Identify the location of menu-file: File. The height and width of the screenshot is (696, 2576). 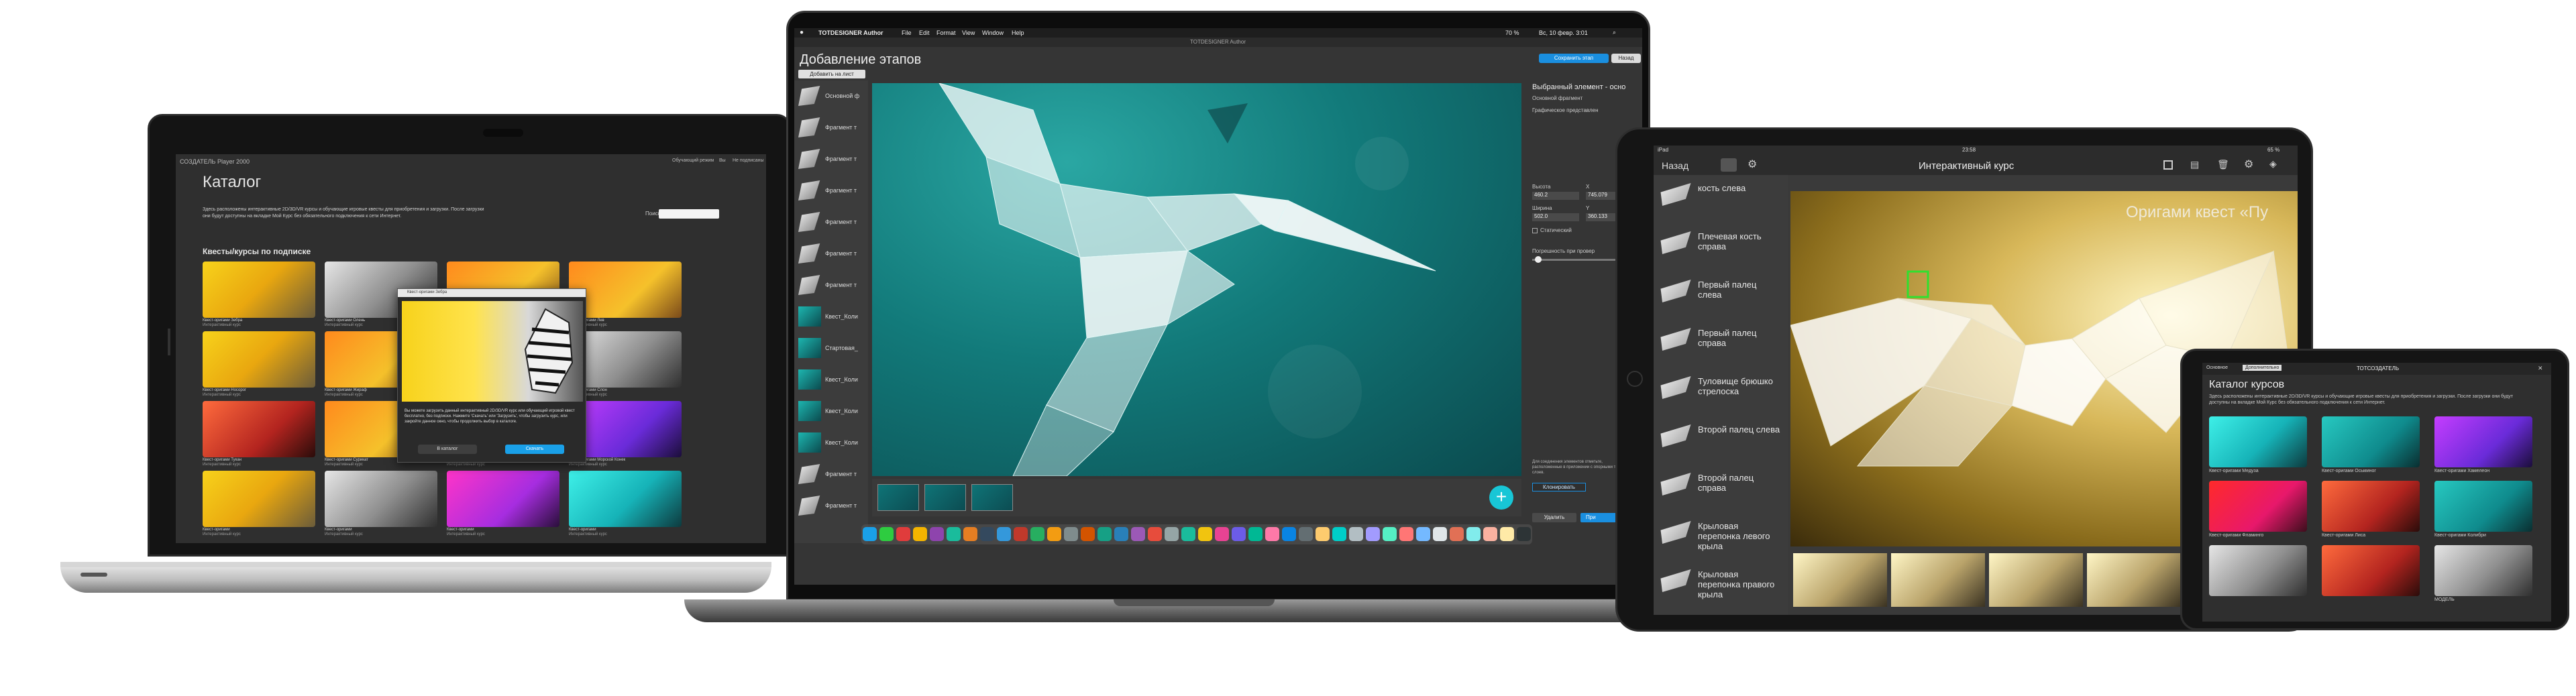
(907, 33).